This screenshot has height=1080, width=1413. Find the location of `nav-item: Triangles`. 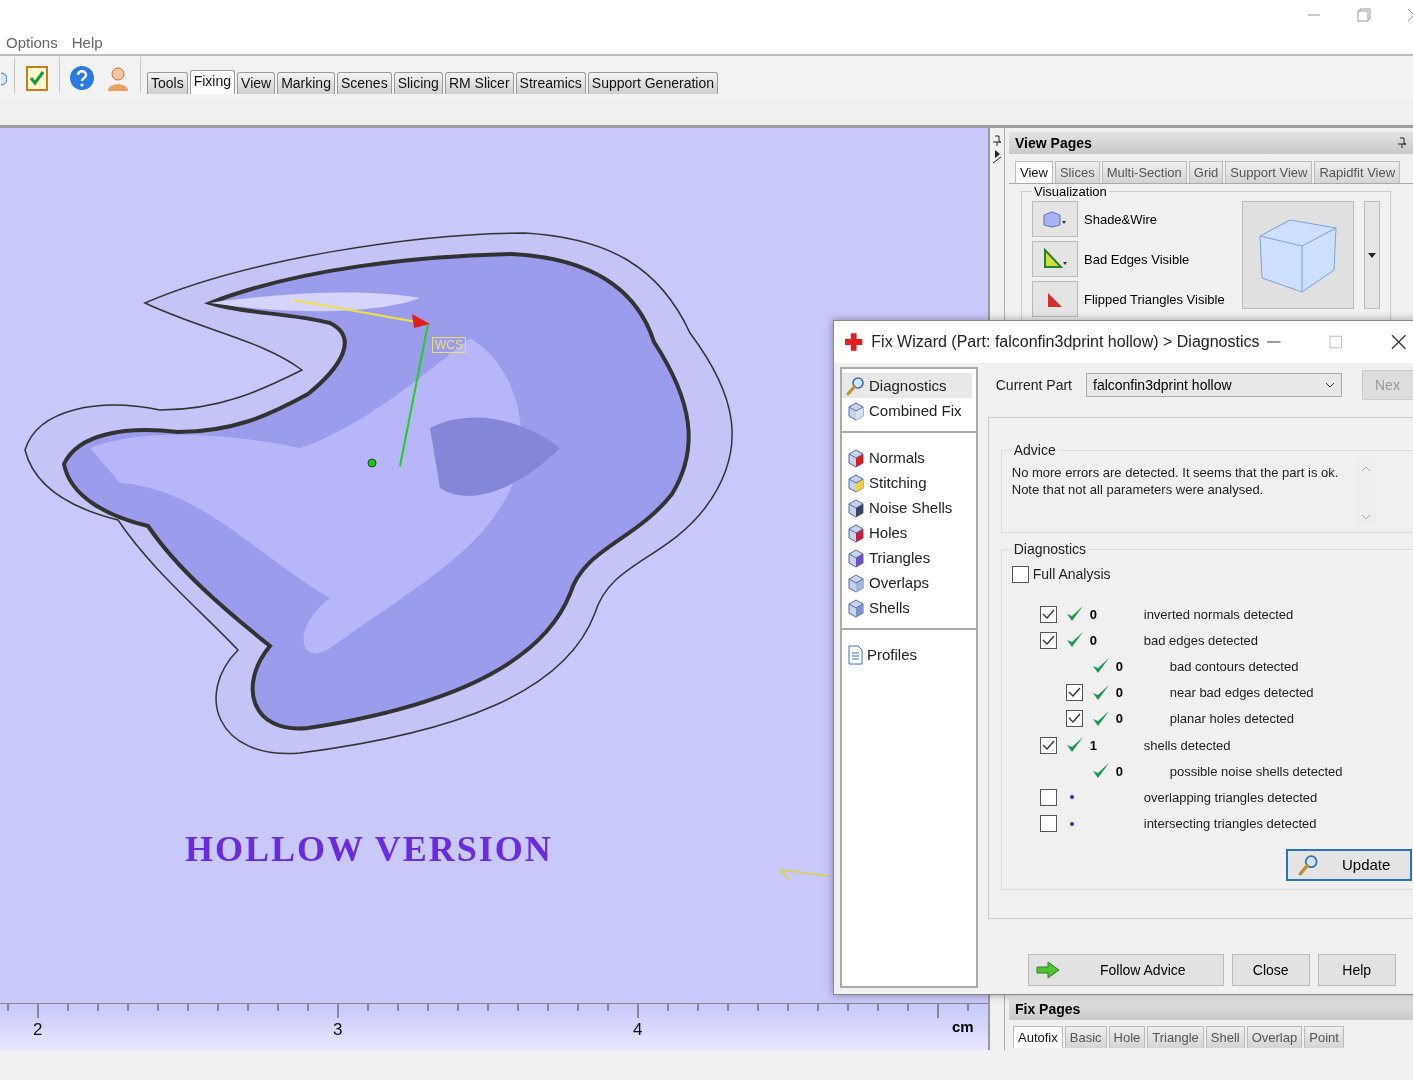

nav-item: Triangles is located at coordinates (907, 557).